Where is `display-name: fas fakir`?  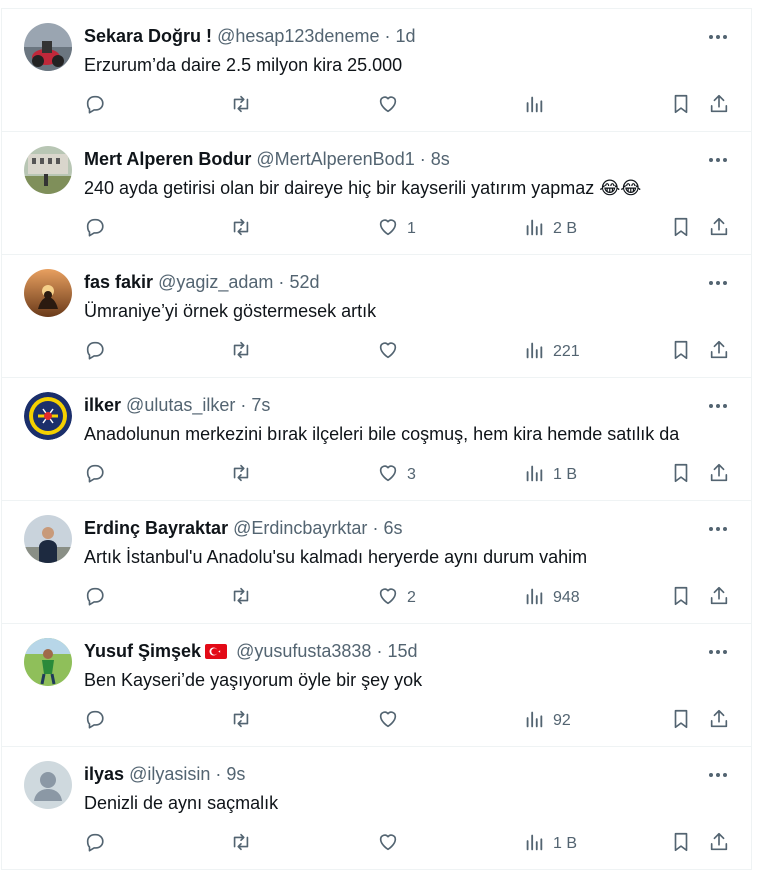
display-name: fas fakir is located at coordinates (118, 282).